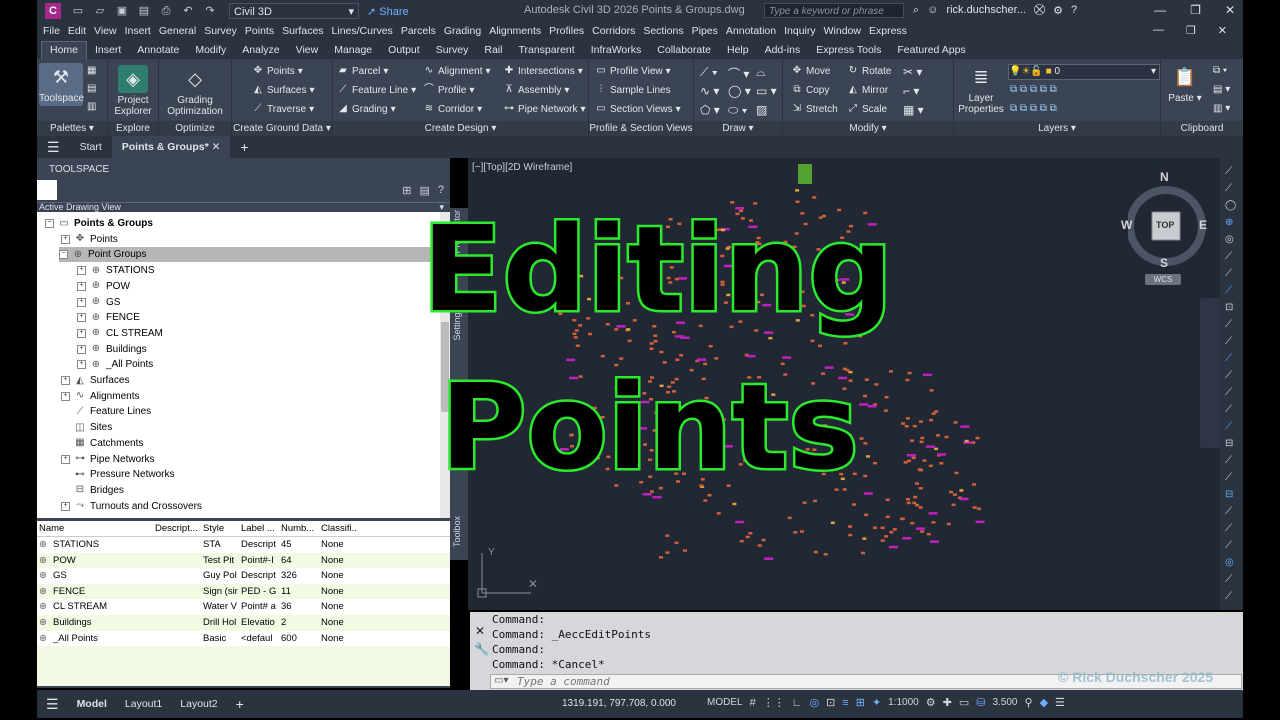  Describe the element at coordinates (457, 232) in the screenshot. I see `tab-prospector: Prospector` at that location.